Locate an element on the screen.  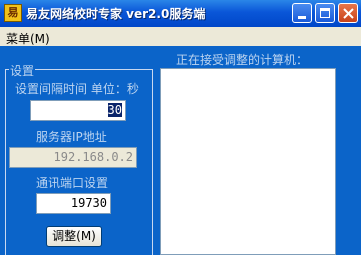
title-bar: 易 易友网络校时专家 ver2.0服务端 is located at coordinates (180, 13).